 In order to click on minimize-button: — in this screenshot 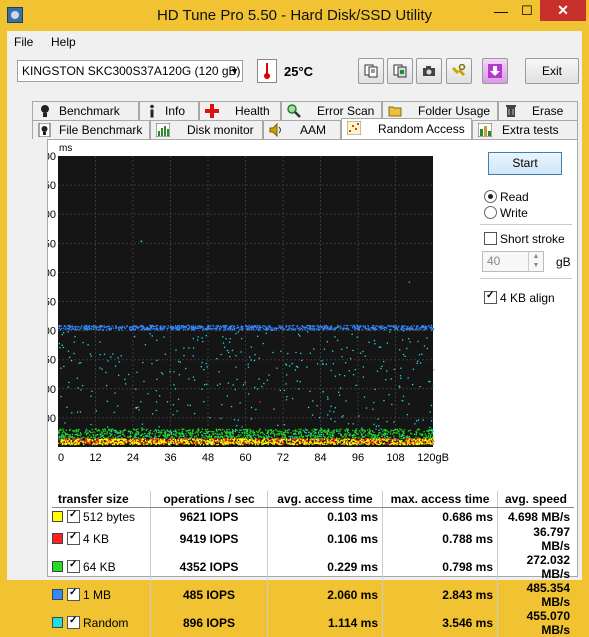, I will do `click(501, 12)`.